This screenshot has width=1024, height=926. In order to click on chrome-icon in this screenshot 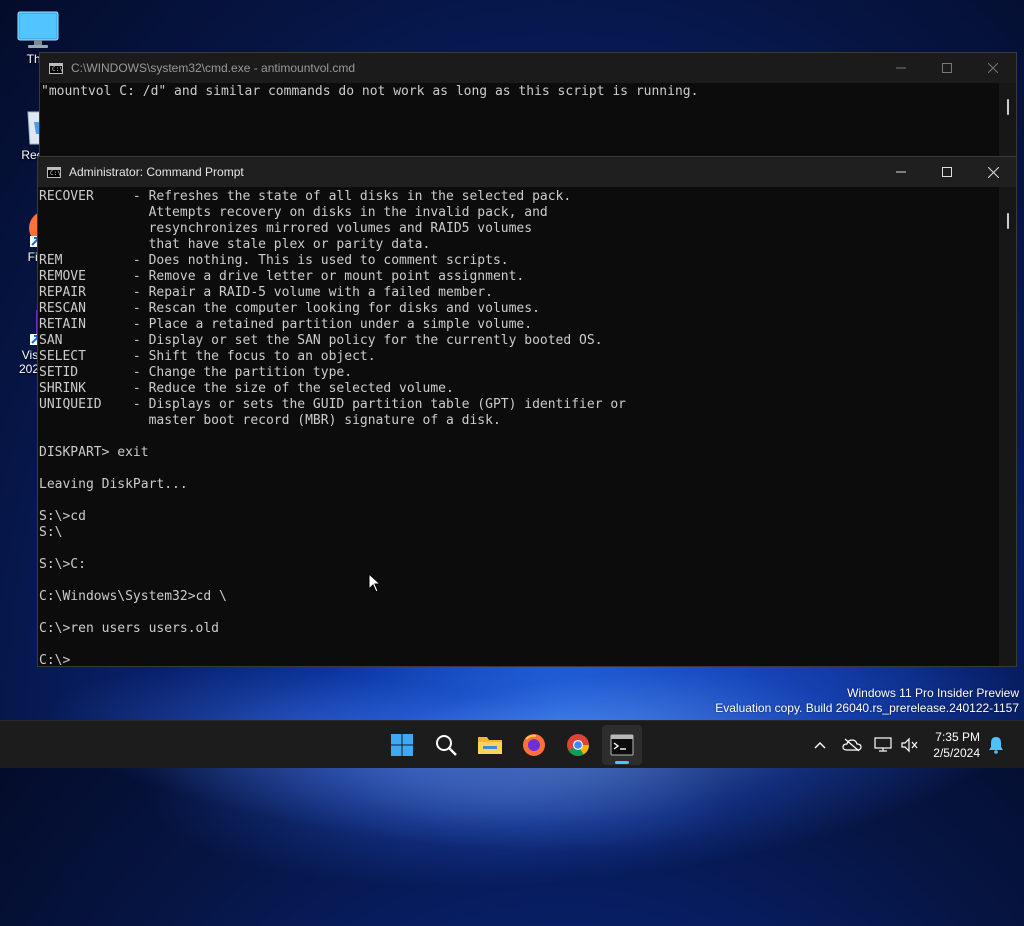, I will do `click(578, 745)`.